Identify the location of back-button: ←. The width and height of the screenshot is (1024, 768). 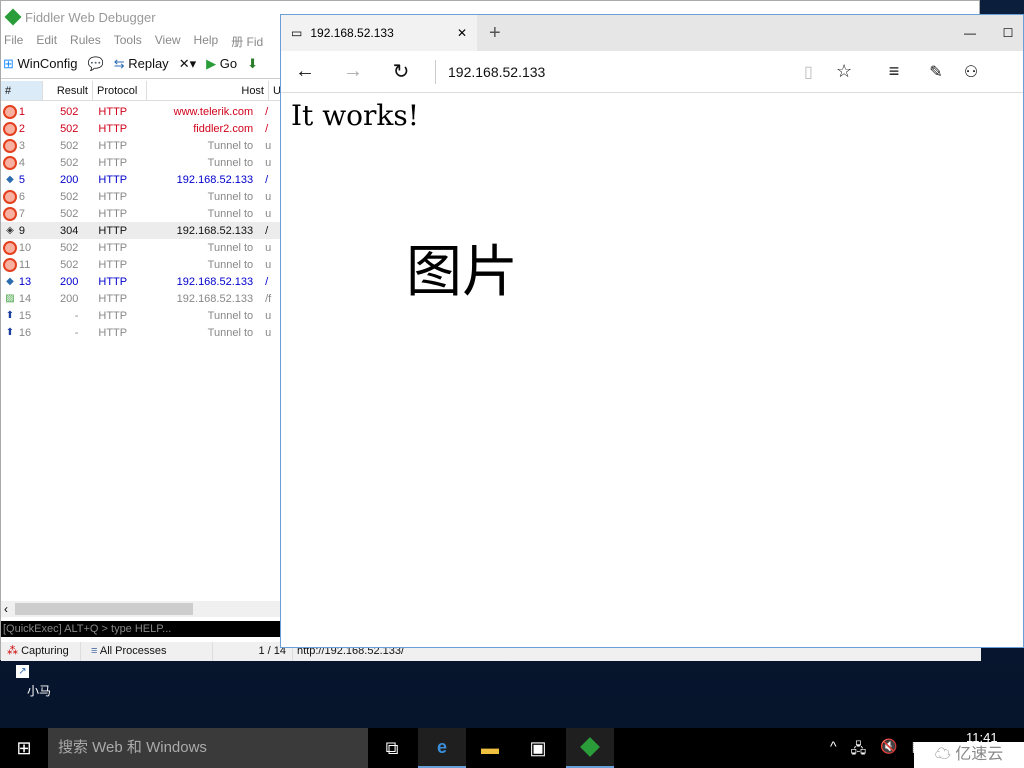
(305, 71).